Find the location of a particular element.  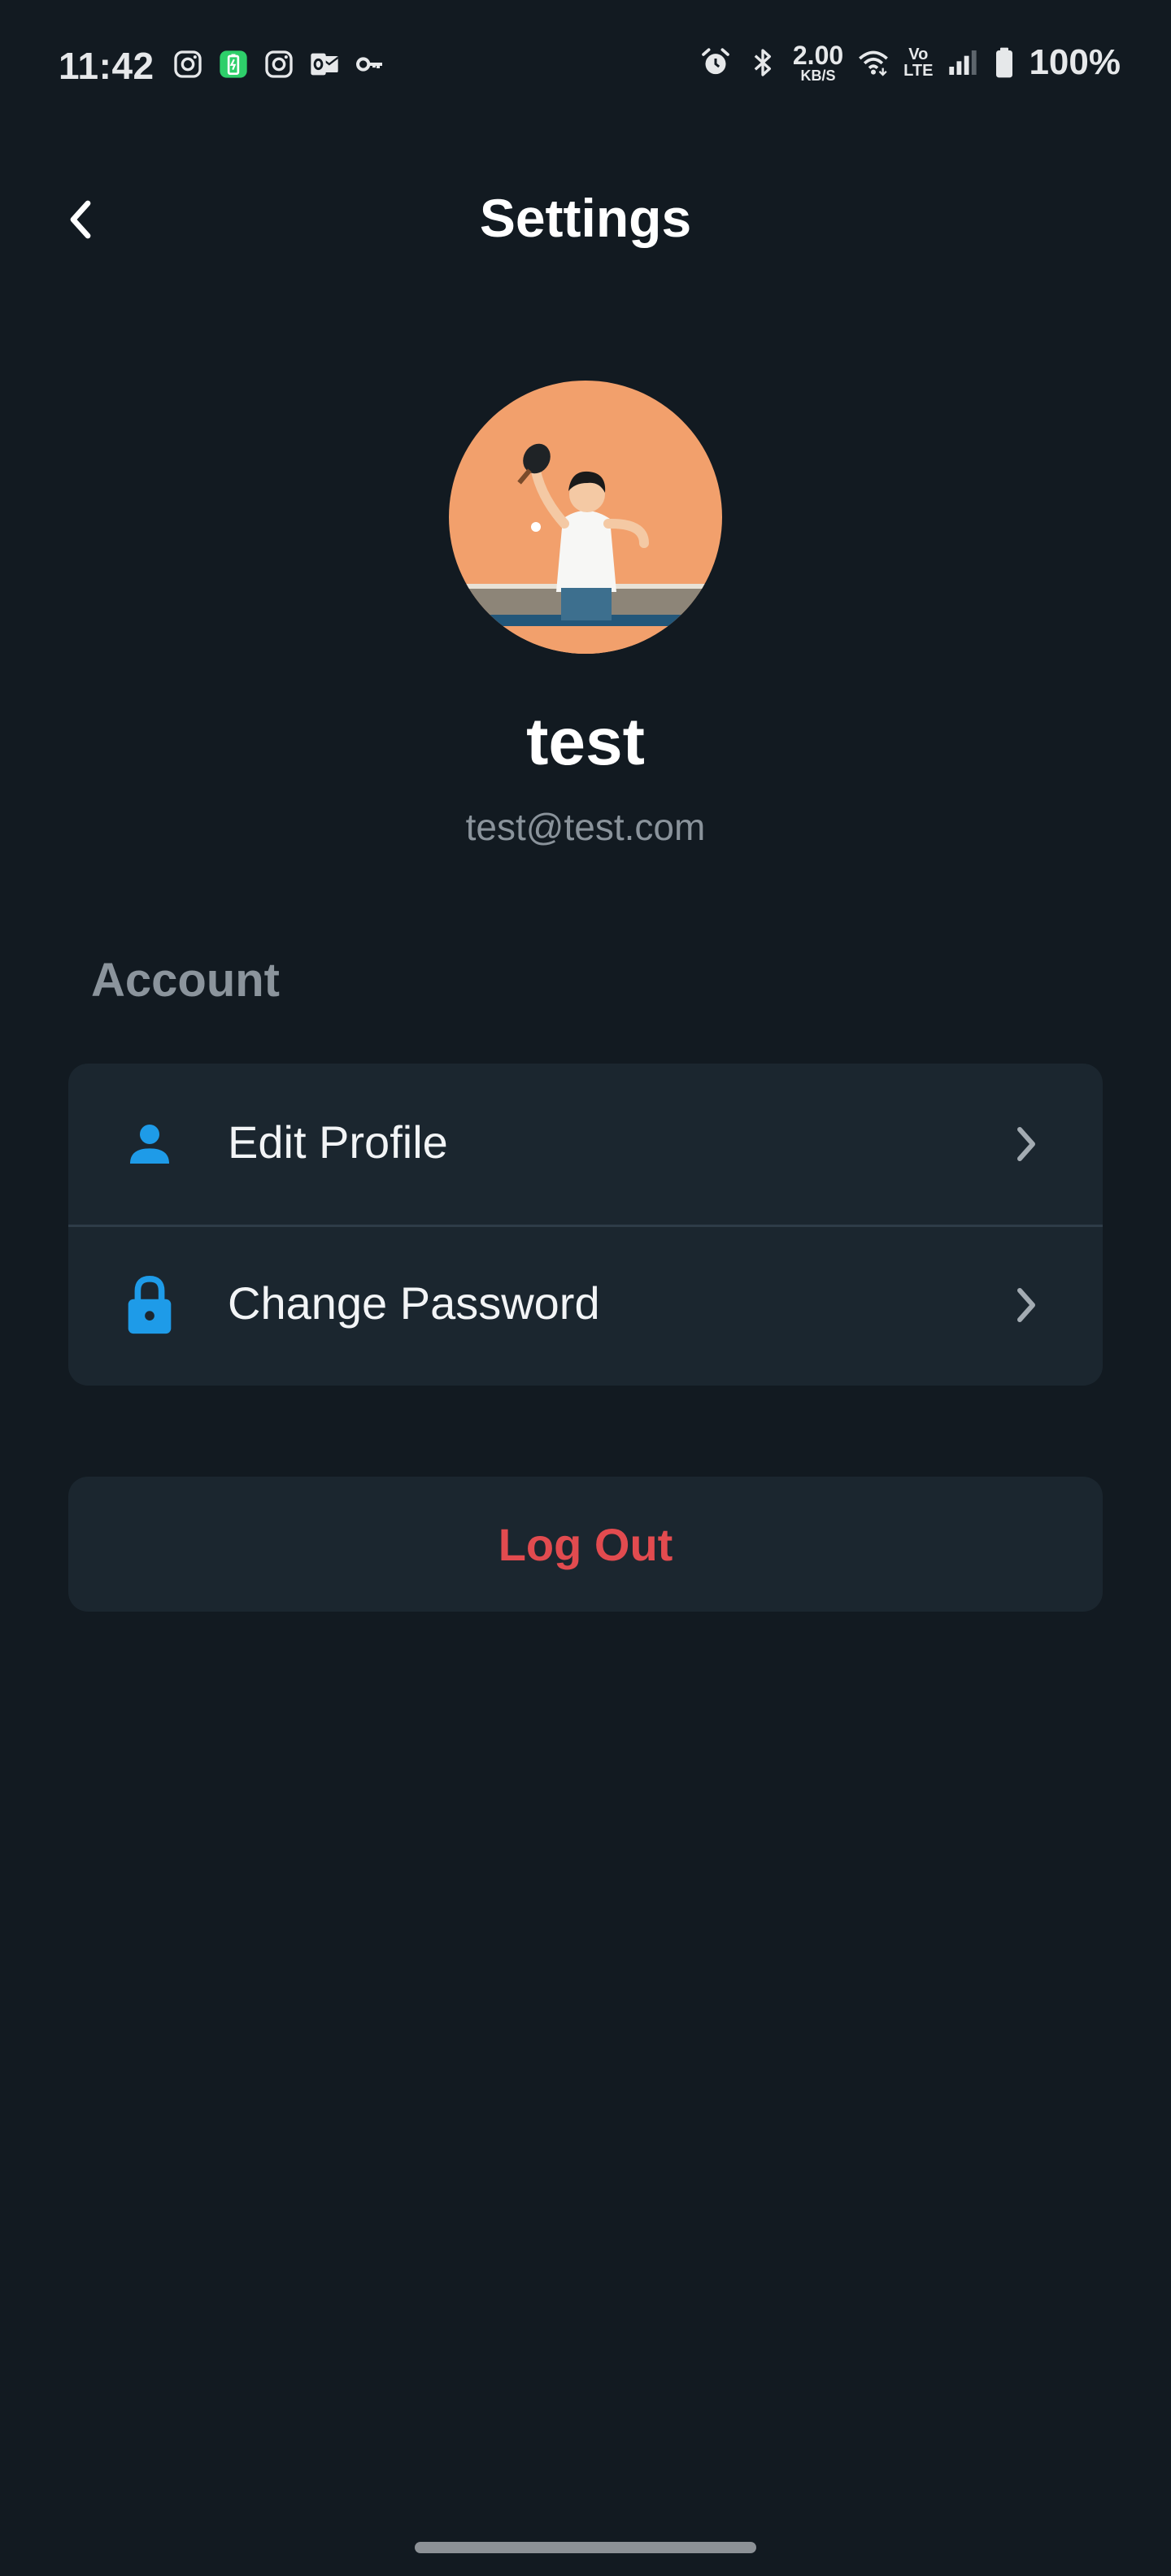

wifi-icon is located at coordinates (873, 63).